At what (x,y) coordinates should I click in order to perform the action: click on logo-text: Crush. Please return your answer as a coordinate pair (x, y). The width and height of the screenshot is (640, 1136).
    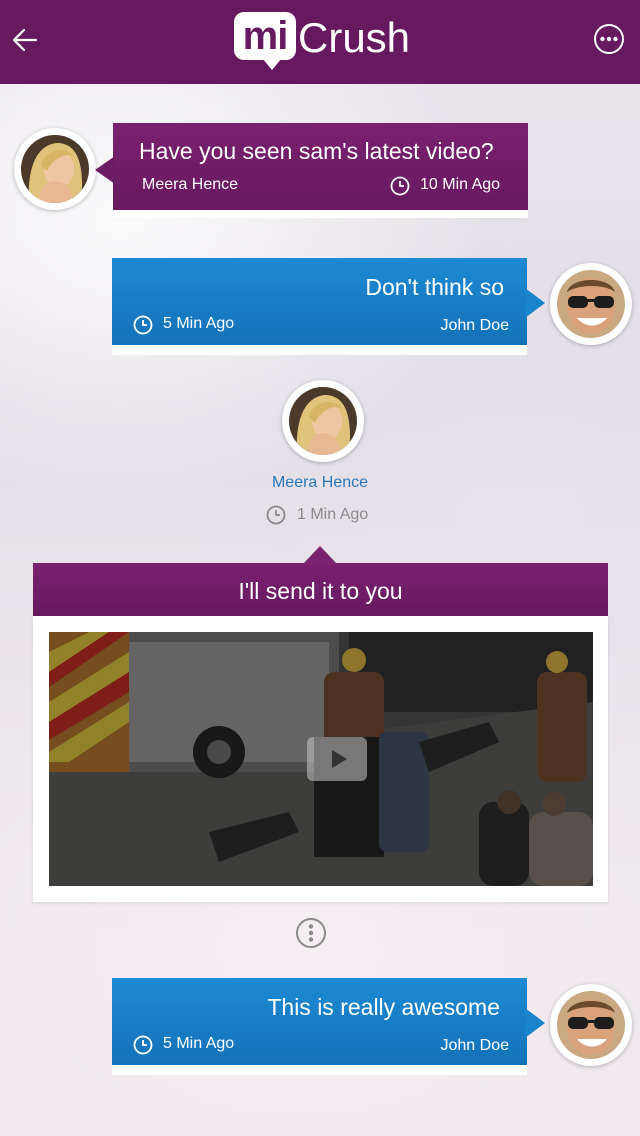
    Looking at the image, I should click on (354, 37).